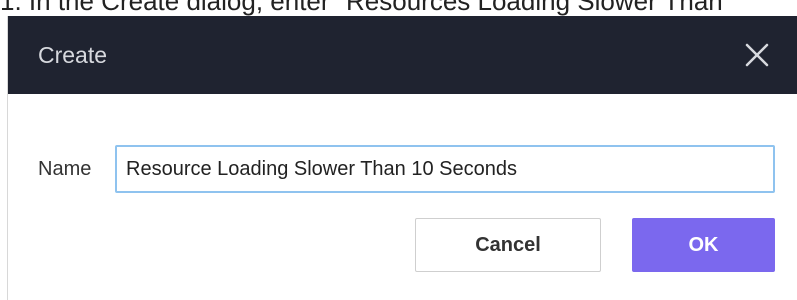  What do you see at coordinates (445, 169) in the screenshot?
I see `name-input` at bounding box center [445, 169].